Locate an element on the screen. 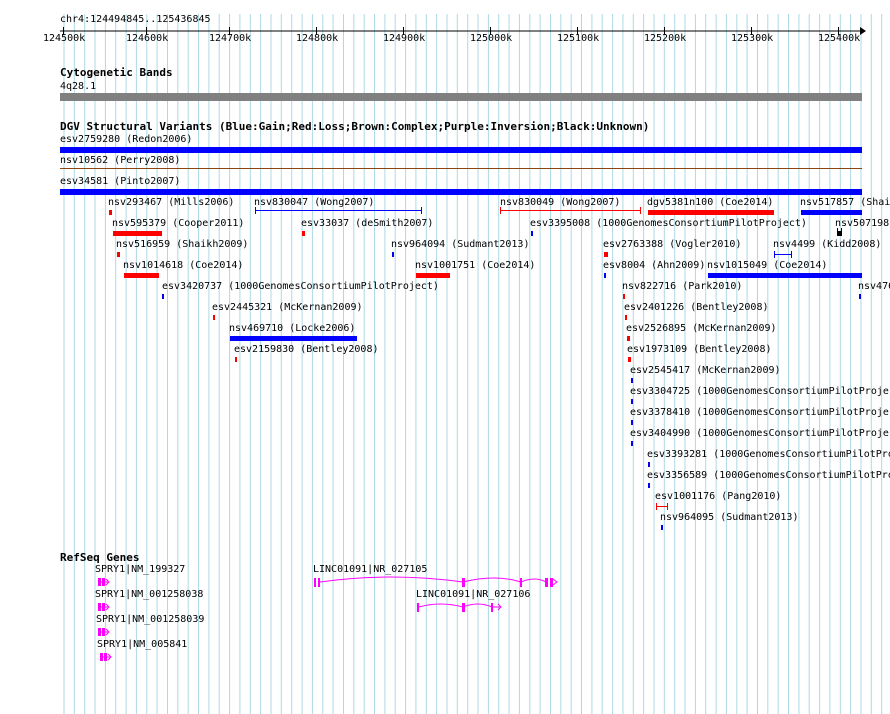 The image size is (890, 714). linc01091-nr027105-model is located at coordinates (436, 581).